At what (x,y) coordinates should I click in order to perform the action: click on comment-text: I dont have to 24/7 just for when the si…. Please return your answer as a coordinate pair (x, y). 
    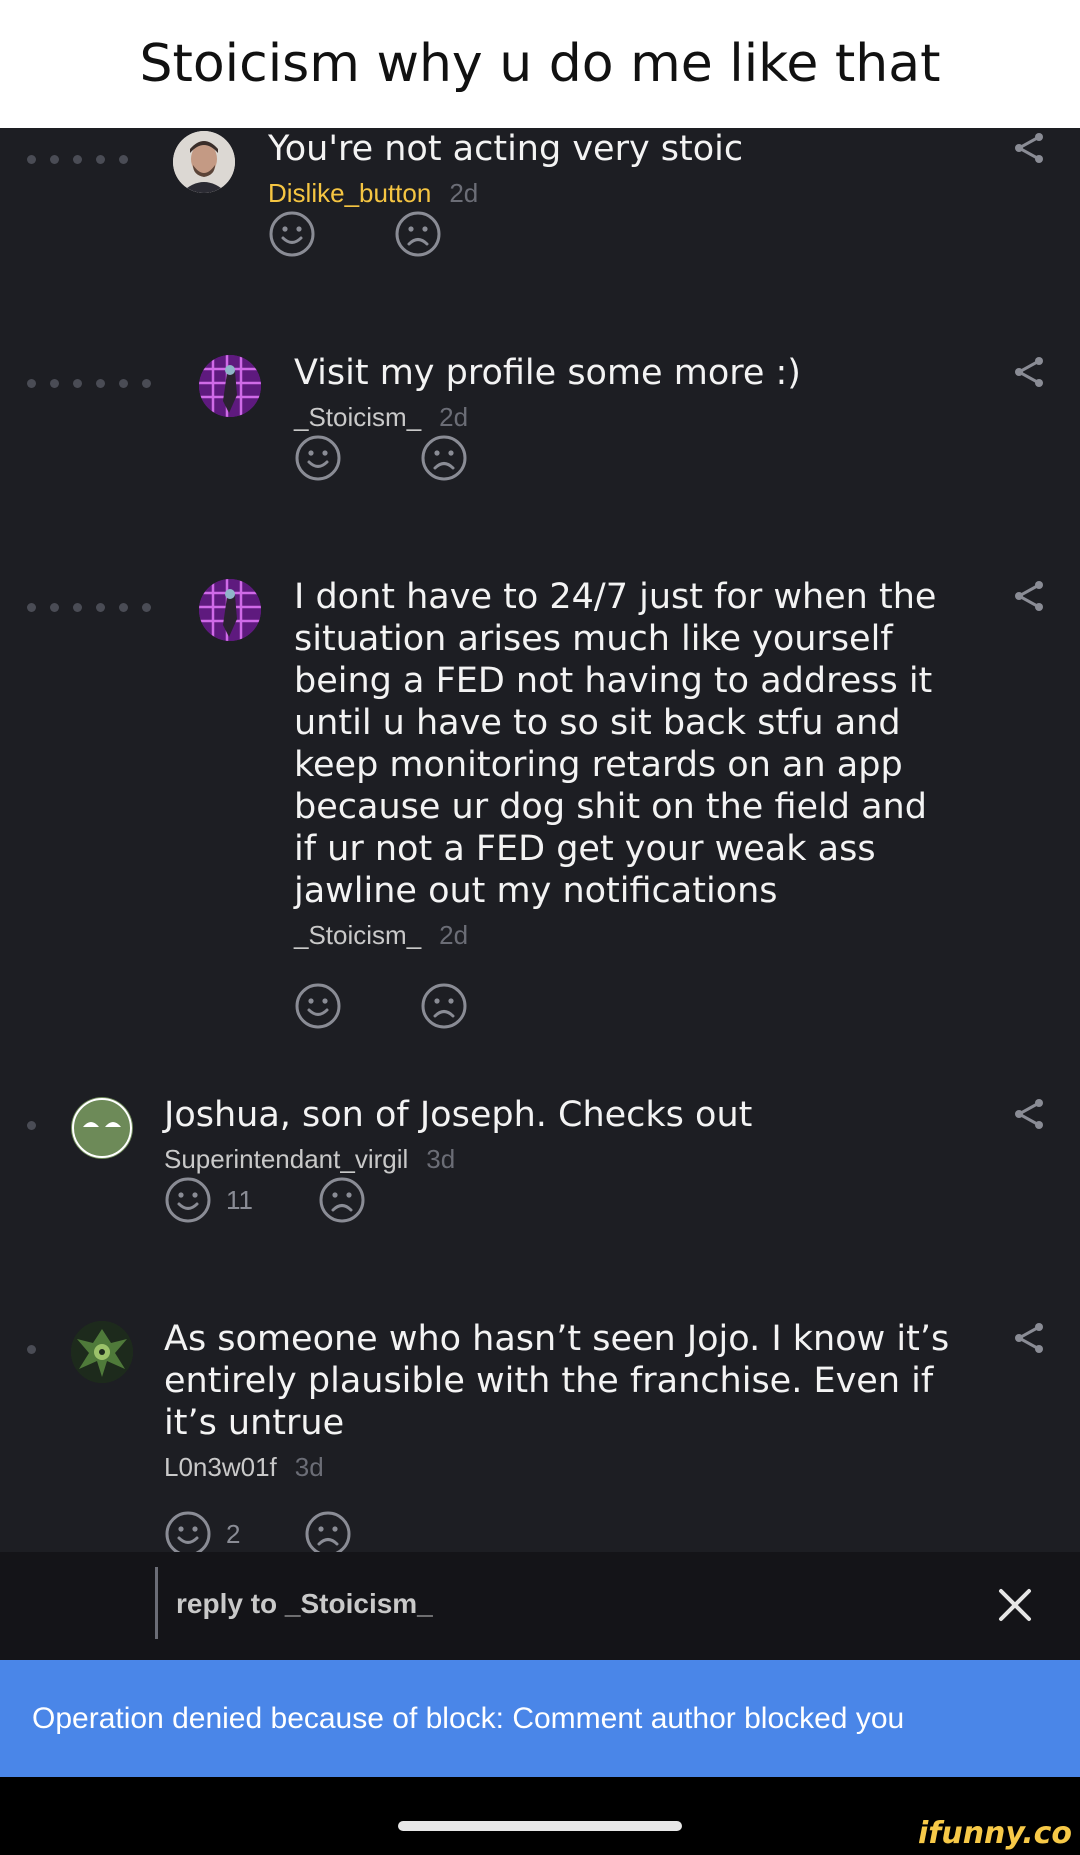
    Looking at the image, I should click on (615, 744).